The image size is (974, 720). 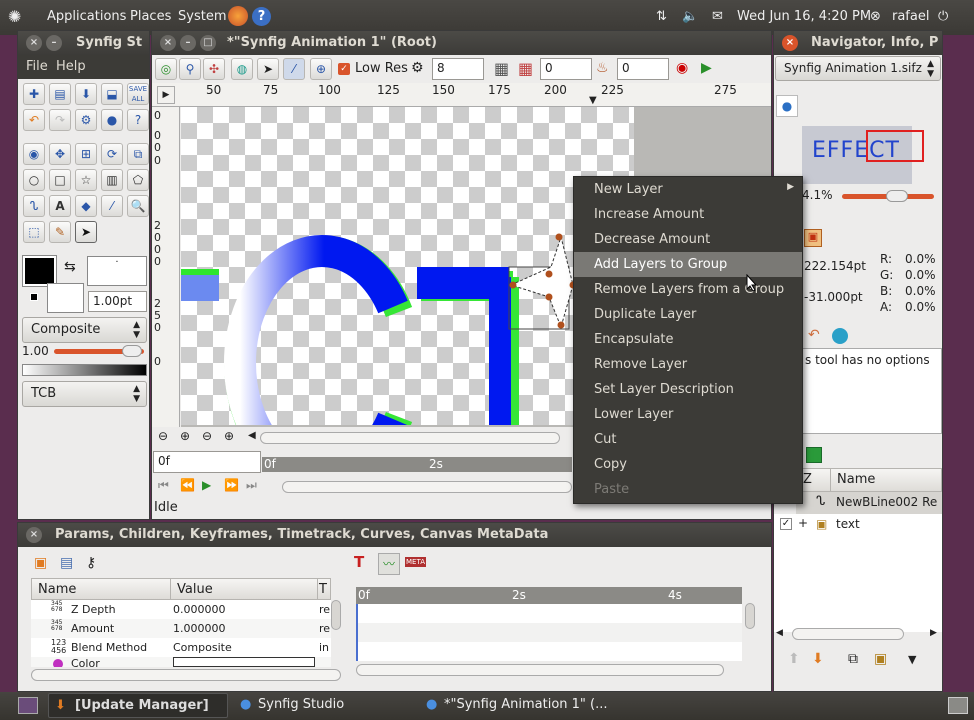 What do you see at coordinates (525, 68) in the screenshot?
I see `grid-snap-icon: ▦` at bounding box center [525, 68].